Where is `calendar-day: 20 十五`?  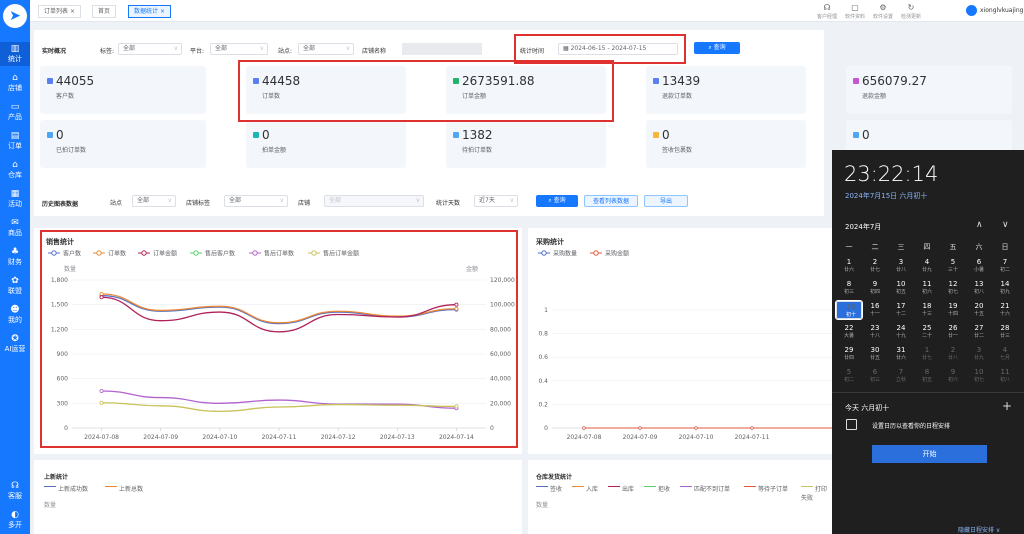 calendar-day: 20 十五 is located at coordinates (979, 310).